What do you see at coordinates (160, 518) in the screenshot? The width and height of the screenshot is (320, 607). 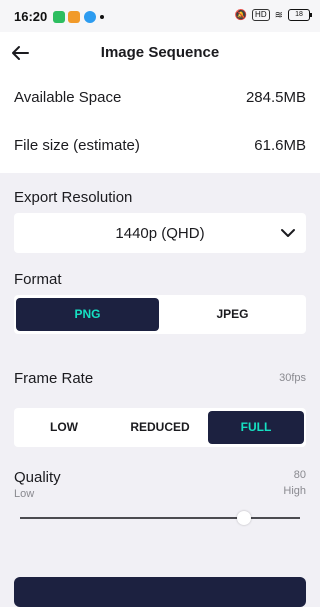 I see `quality-slider-track` at bounding box center [160, 518].